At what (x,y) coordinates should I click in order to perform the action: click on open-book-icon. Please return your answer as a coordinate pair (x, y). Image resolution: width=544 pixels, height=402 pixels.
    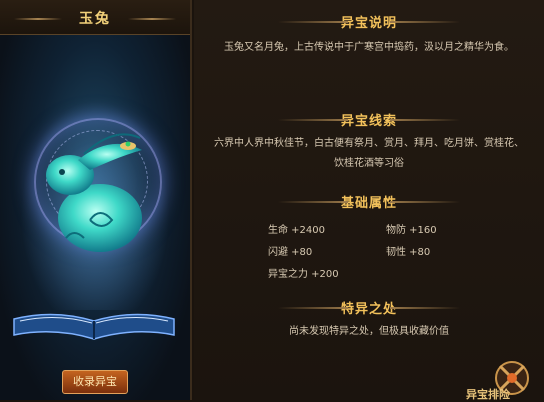
    Looking at the image, I should click on (94, 326).